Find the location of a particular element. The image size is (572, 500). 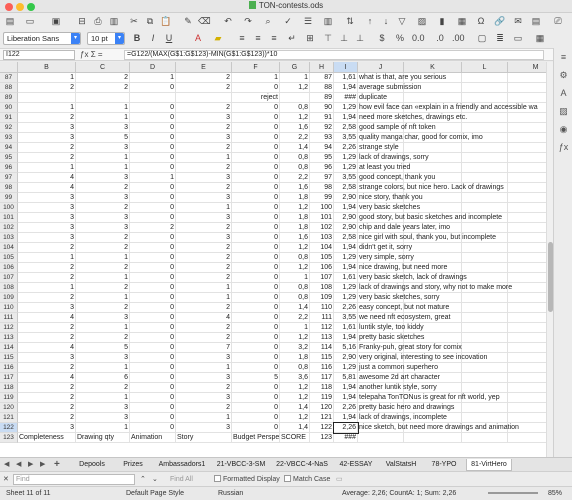

table-cell: 120 is located at coordinates (322, 408).